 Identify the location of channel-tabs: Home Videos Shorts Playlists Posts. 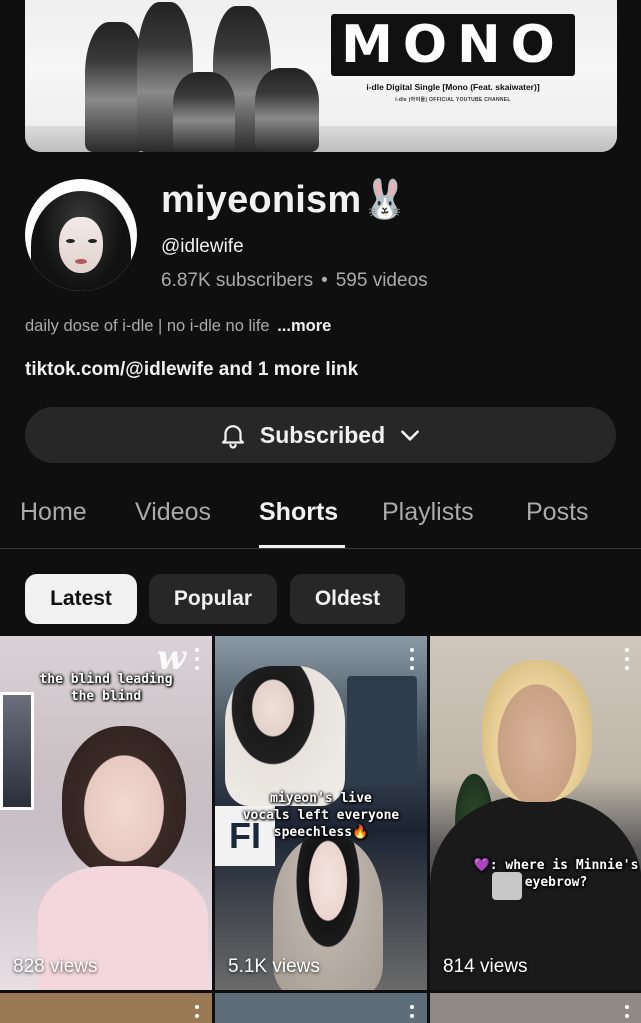
(320, 519).